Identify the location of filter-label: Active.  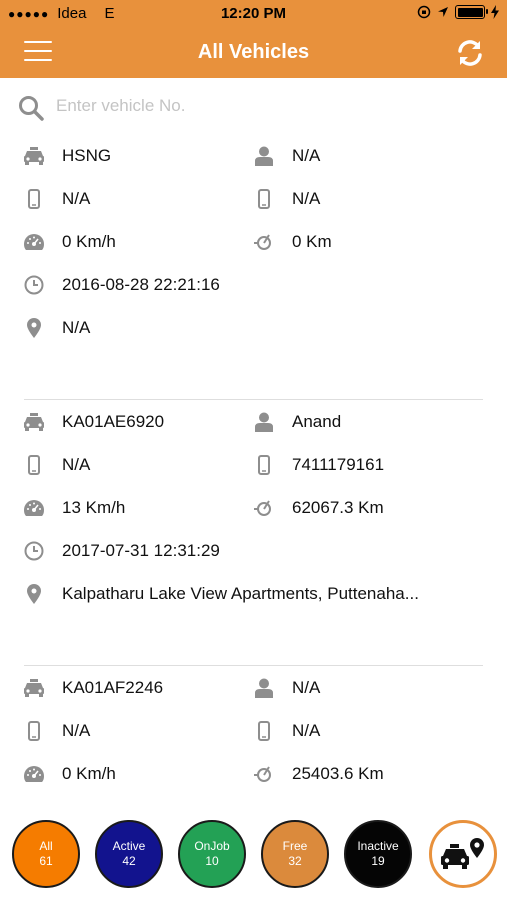
(129, 846).